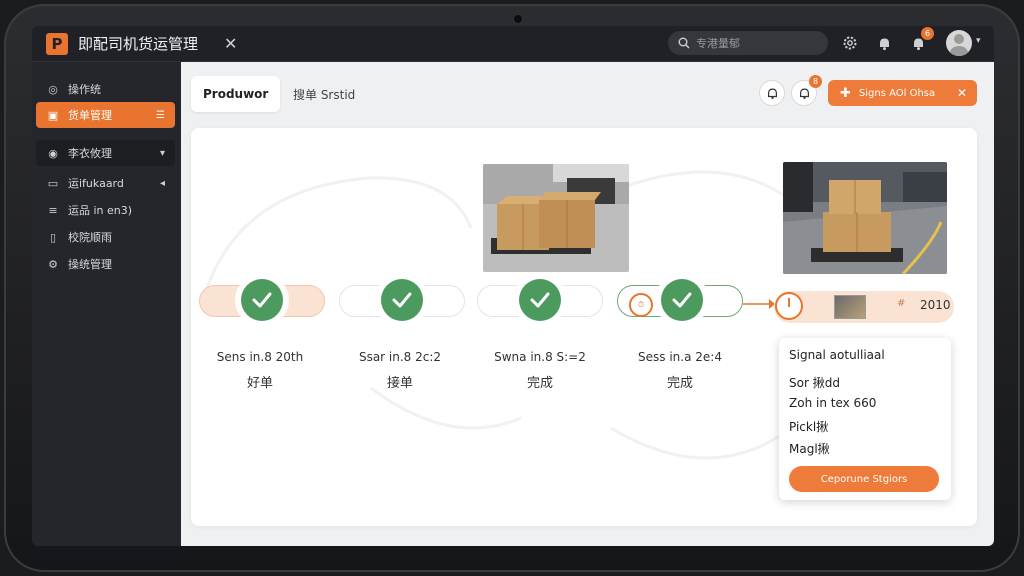 The width and height of the screenshot is (1024, 576). I want to click on sign-action-button: ✚ Signs AOl Ohsa ✕, so click(902, 93).